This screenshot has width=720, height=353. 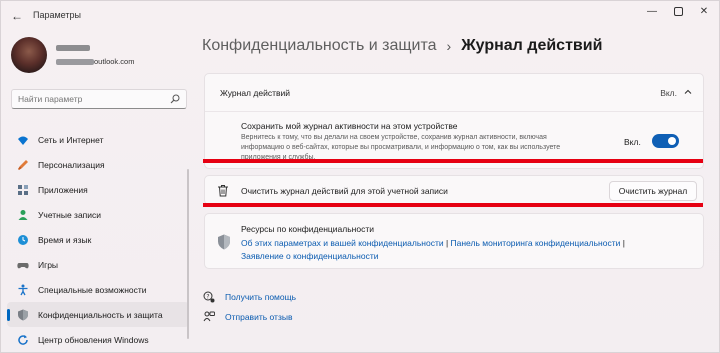 I want to click on wifi-icon, so click(x=23, y=140).